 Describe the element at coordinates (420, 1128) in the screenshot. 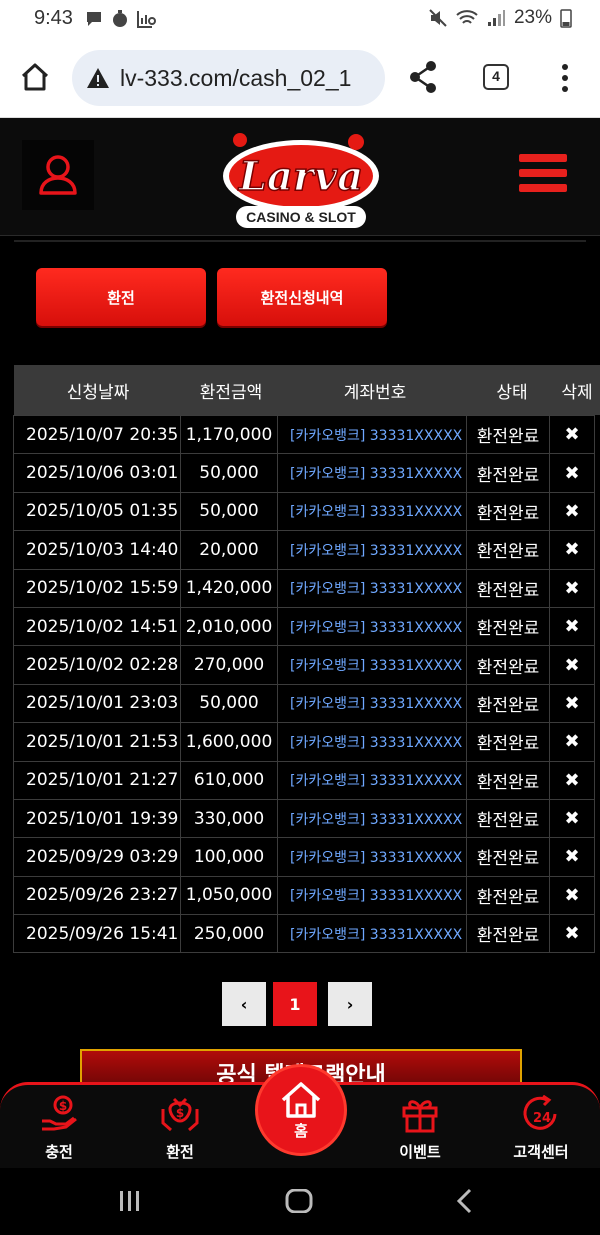

I see `nav-event: 이벤트` at that location.